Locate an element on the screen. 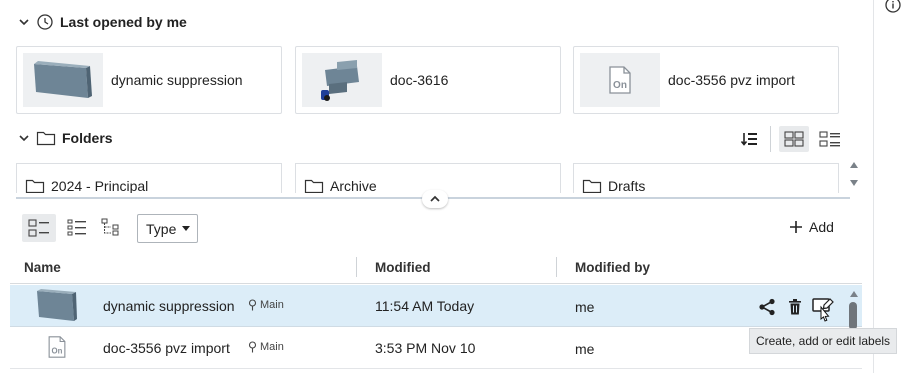 This screenshot has width=907, height=373. folders-section-header: Folders is located at coordinates (65, 138).